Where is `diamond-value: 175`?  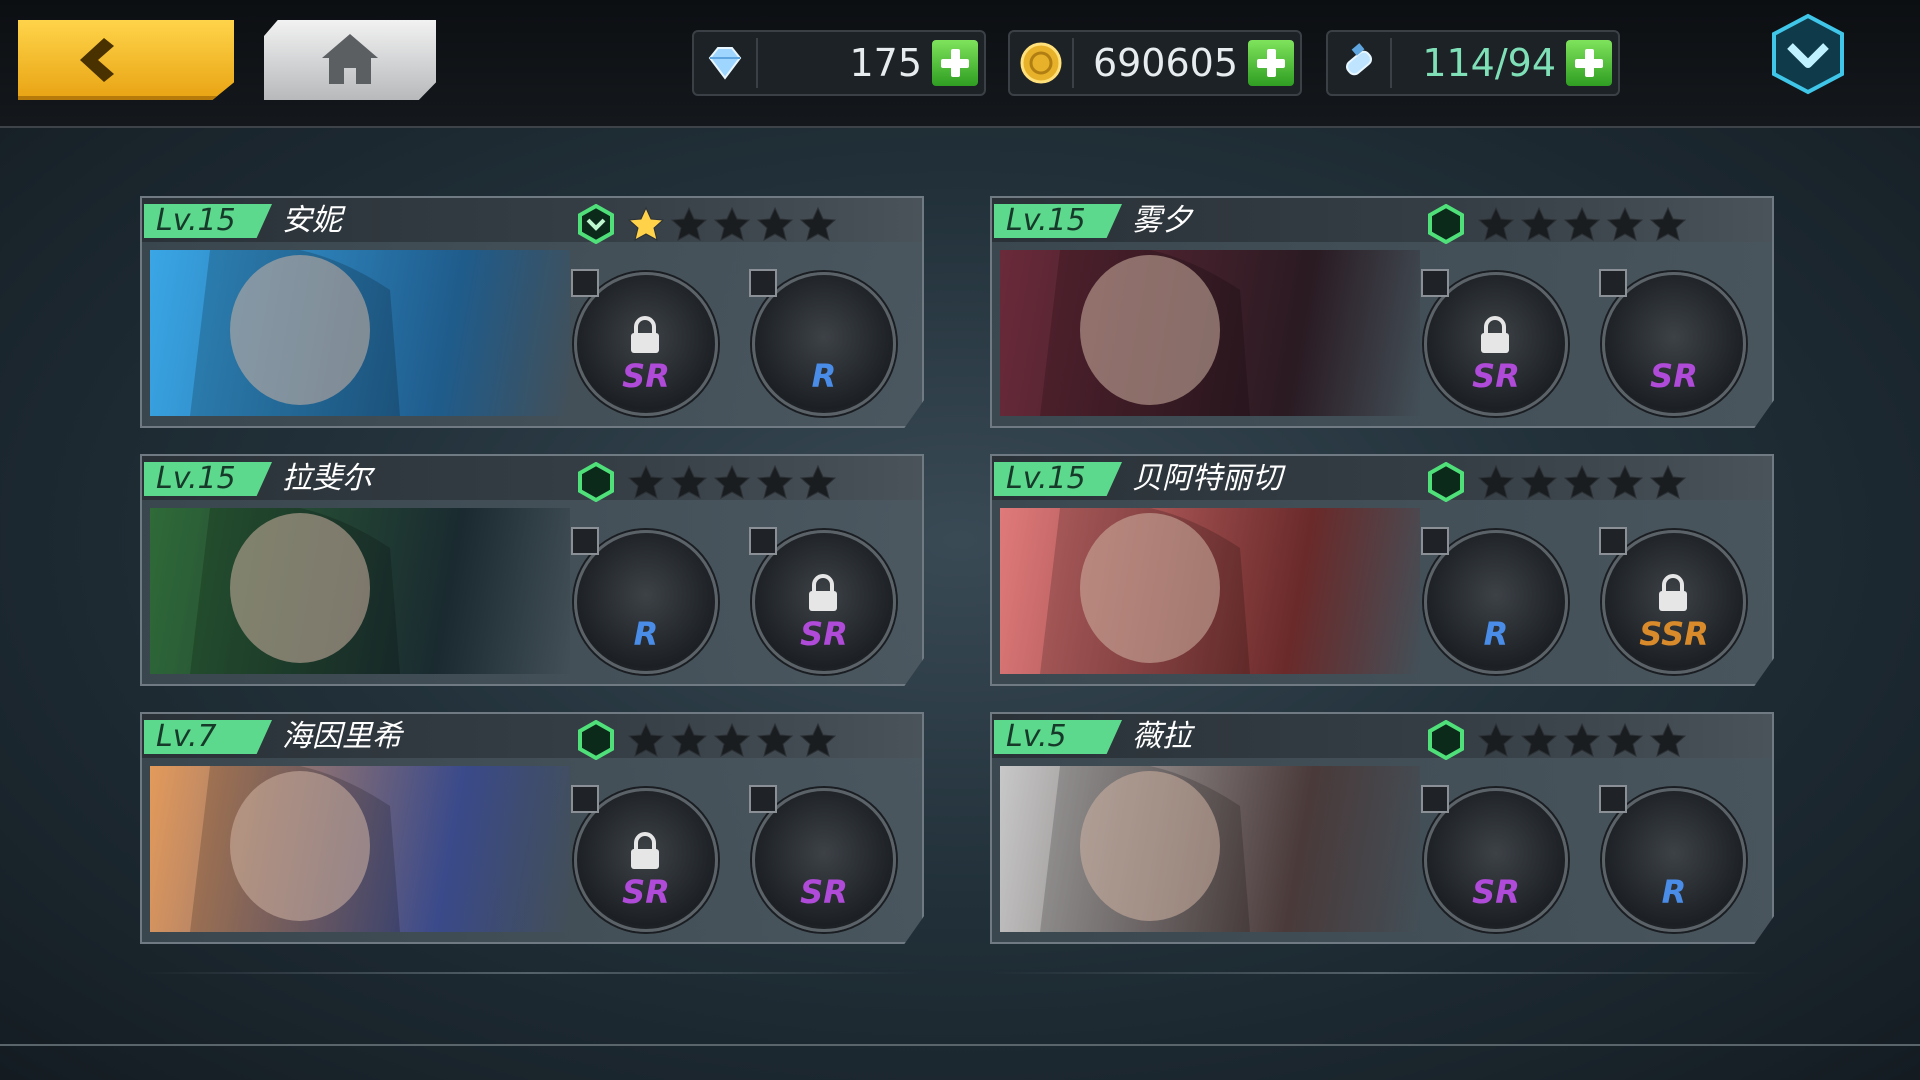
diamond-value: 175 is located at coordinates (885, 63).